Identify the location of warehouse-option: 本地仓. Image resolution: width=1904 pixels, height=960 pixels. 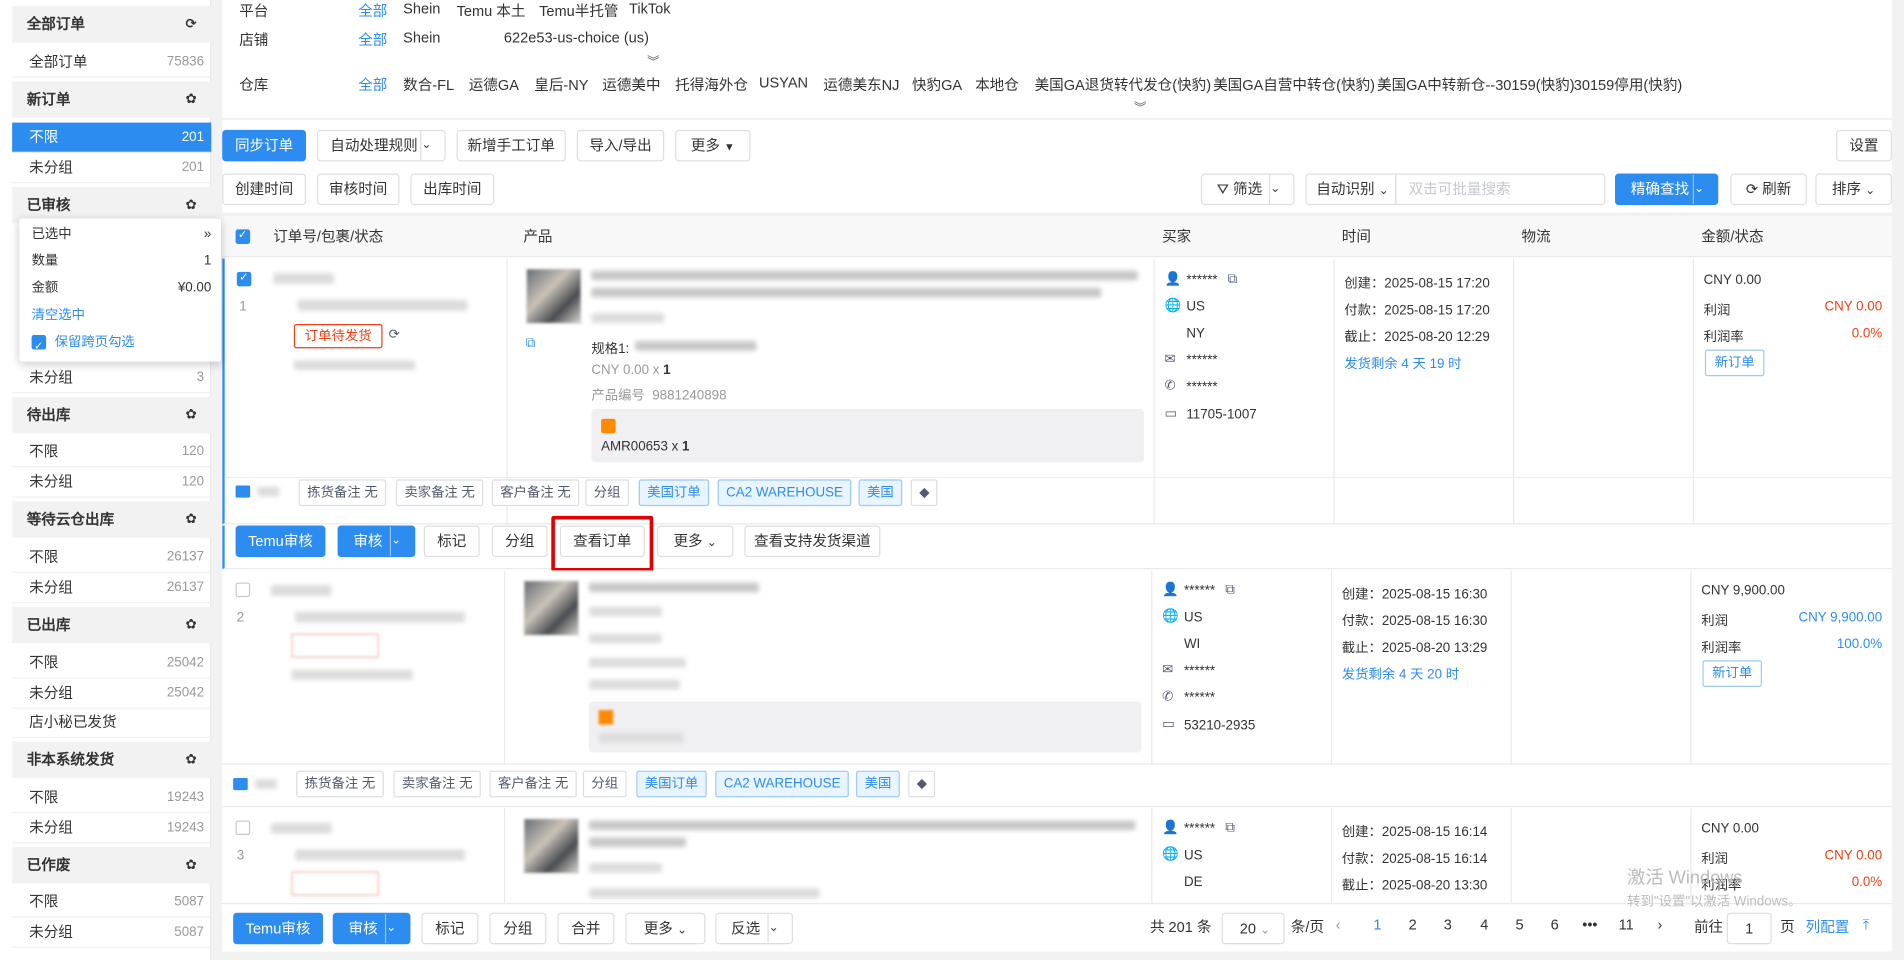
(997, 84).